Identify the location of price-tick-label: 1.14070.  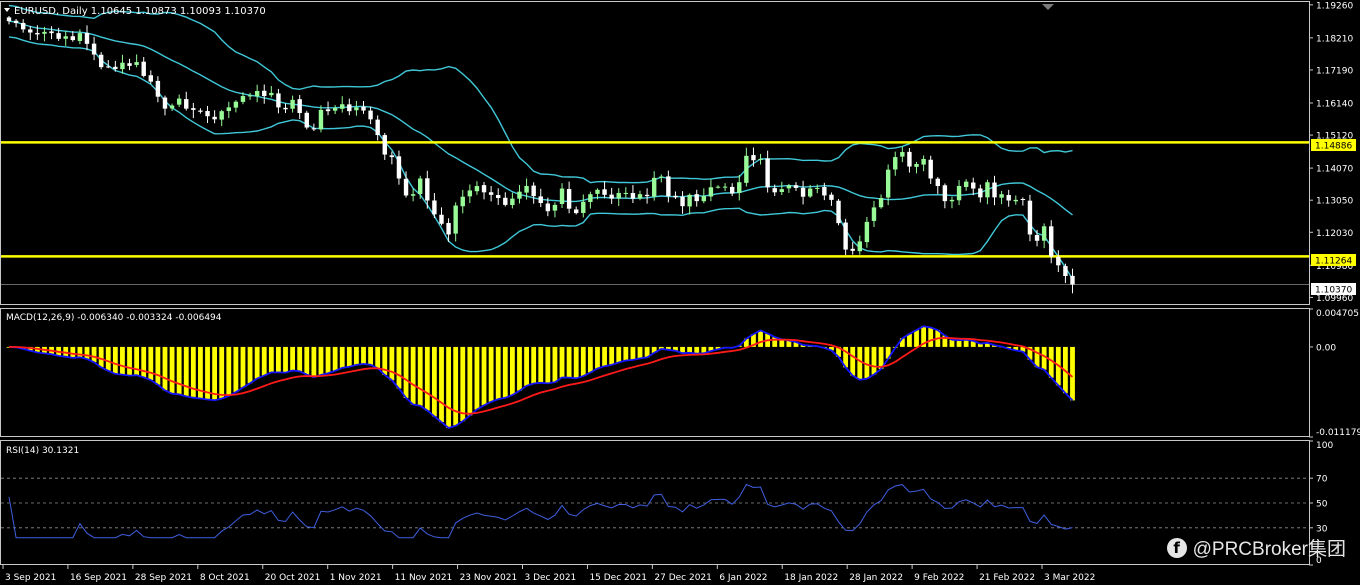
(1334, 170).